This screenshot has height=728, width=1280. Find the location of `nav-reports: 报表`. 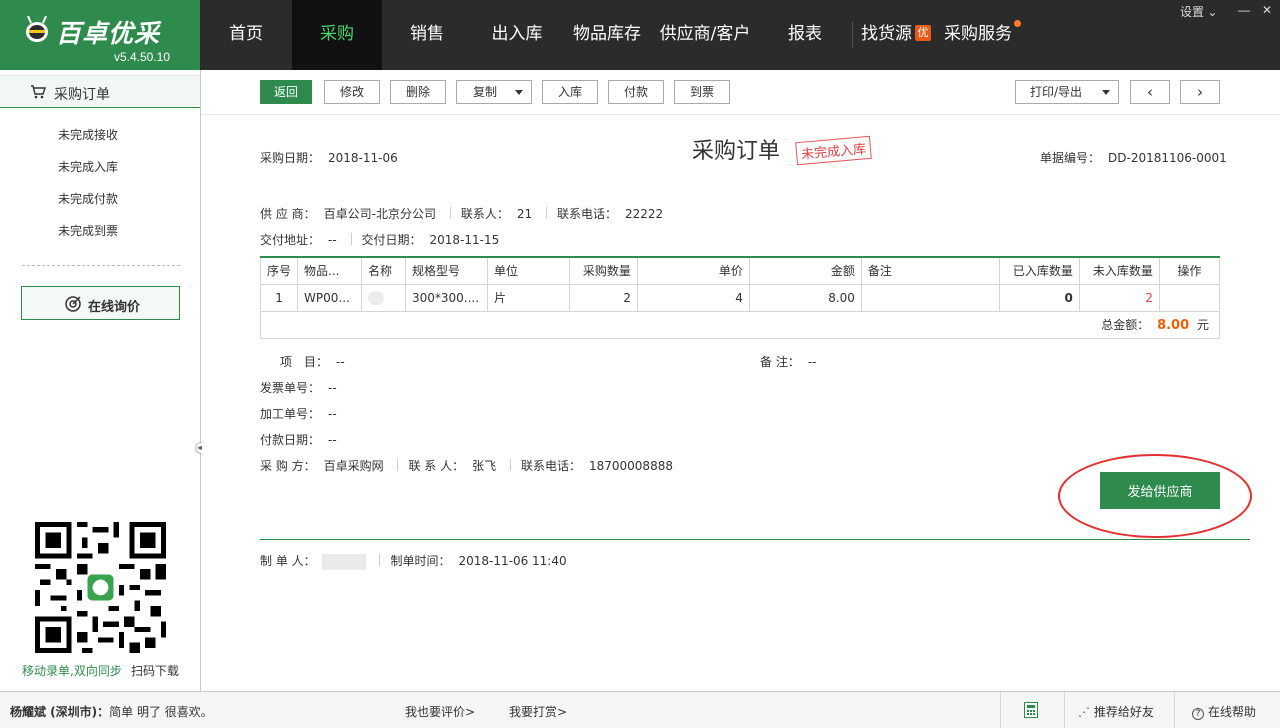

nav-reports: 报表 is located at coordinates (805, 35).